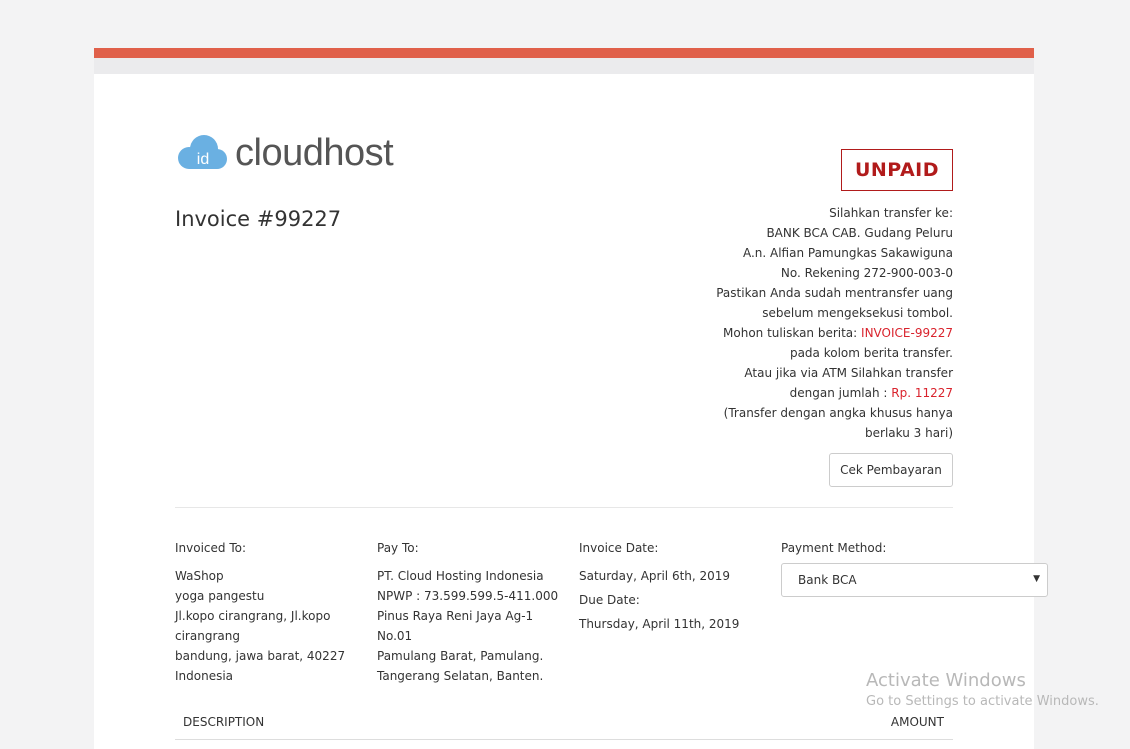 Image resolution: width=1130 pixels, height=749 pixels. What do you see at coordinates (220, 596) in the screenshot?
I see `invoiced-to-line: yoga pangestu` at bounding box center [220, 596].